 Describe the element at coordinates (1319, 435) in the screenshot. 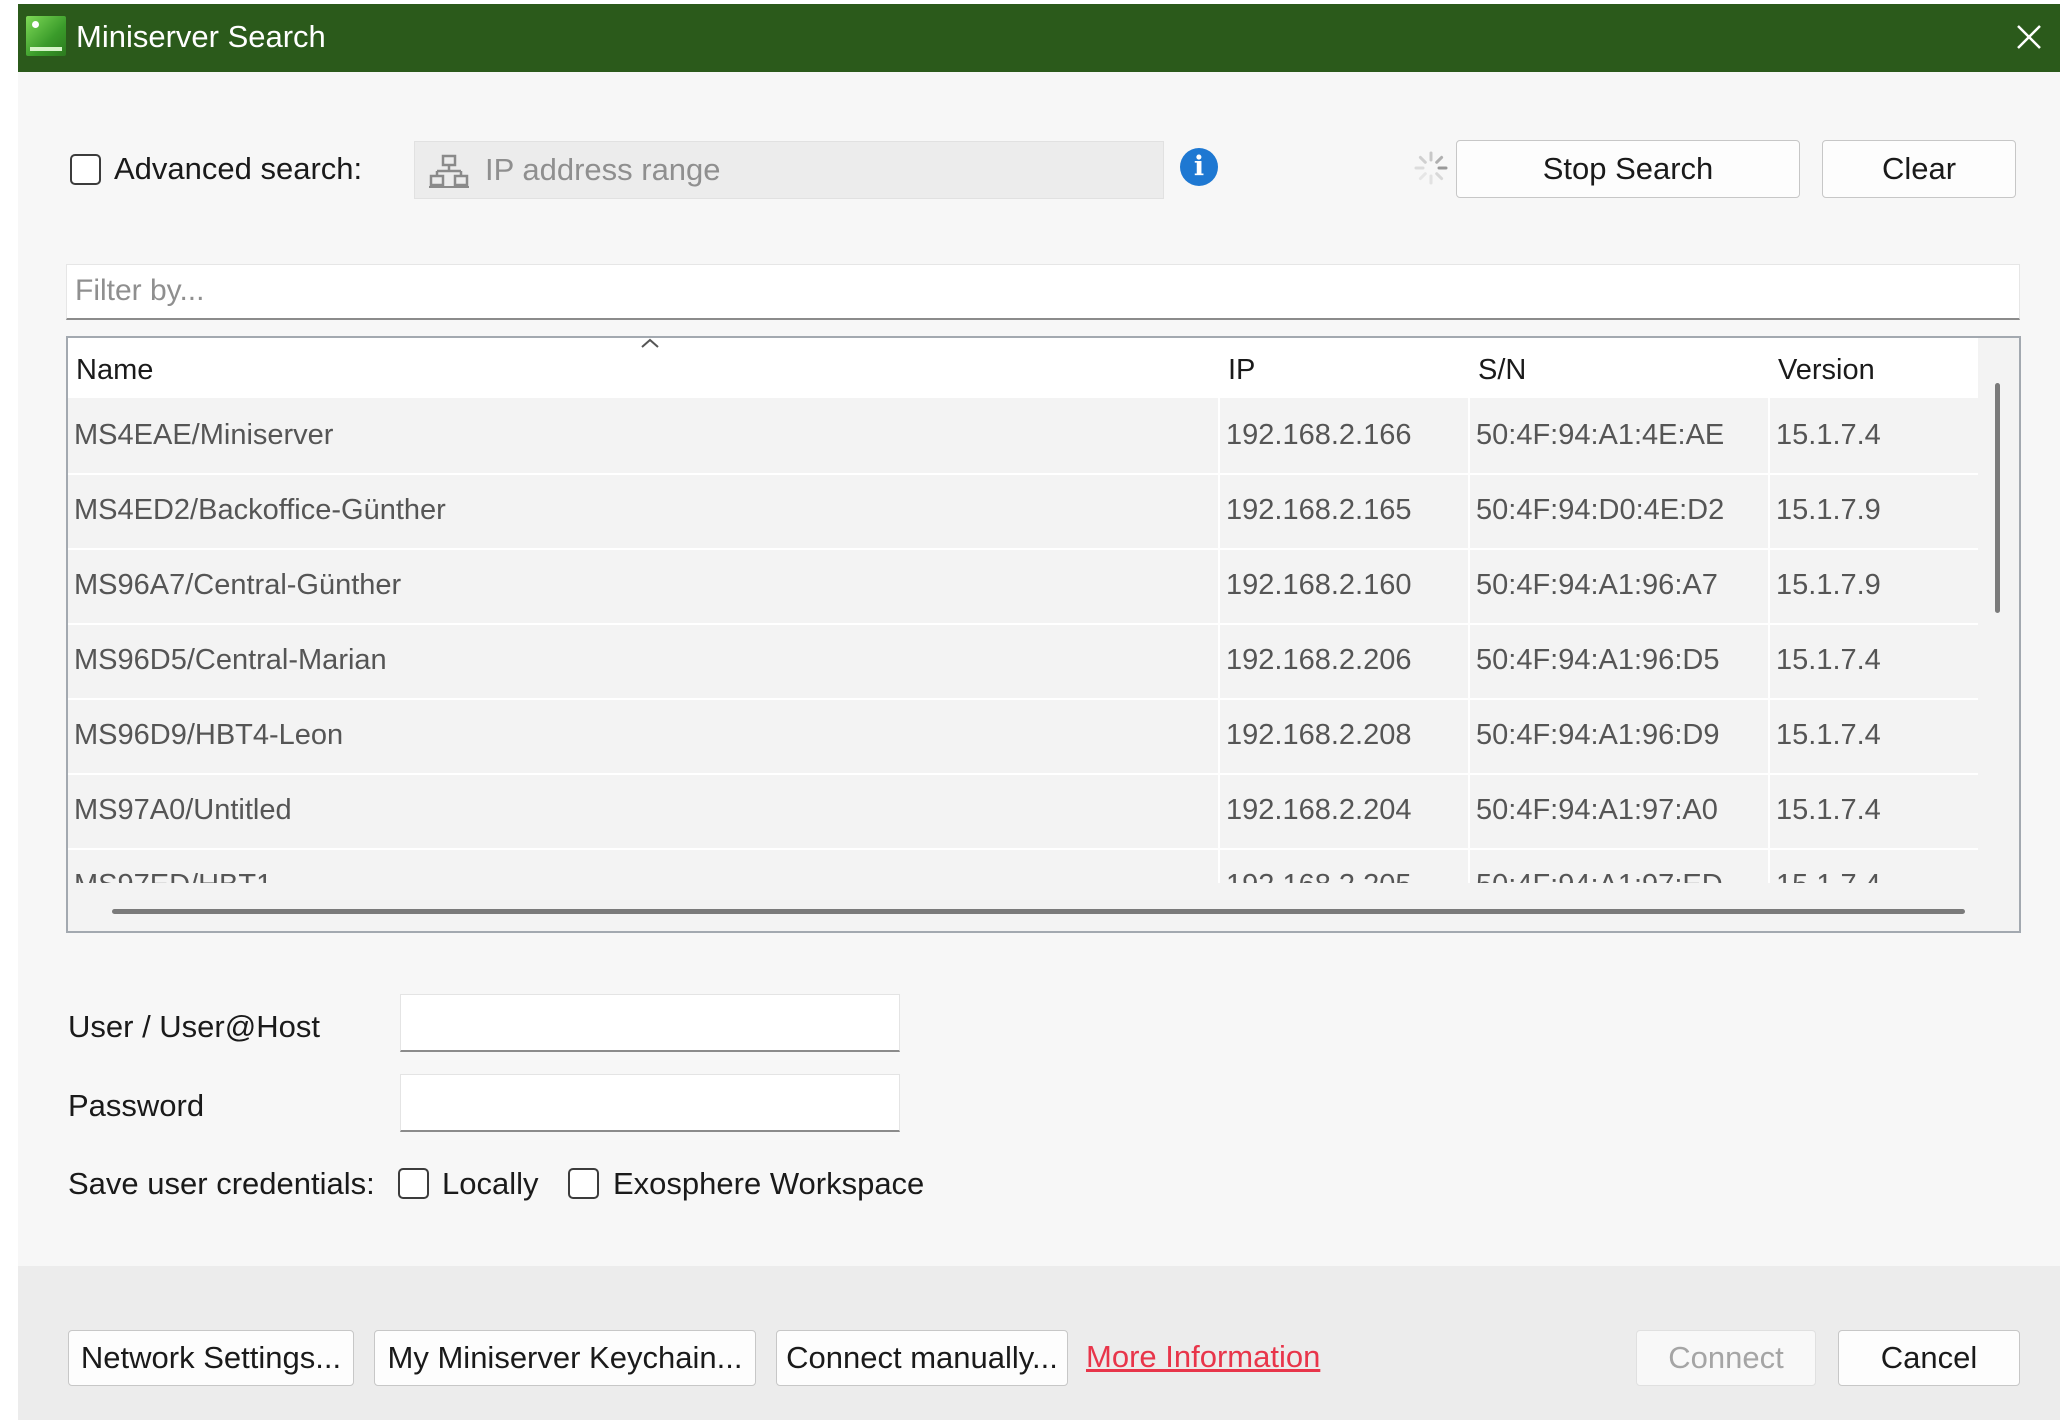

I see `cell-ip: 192.168.2.166` at that location.